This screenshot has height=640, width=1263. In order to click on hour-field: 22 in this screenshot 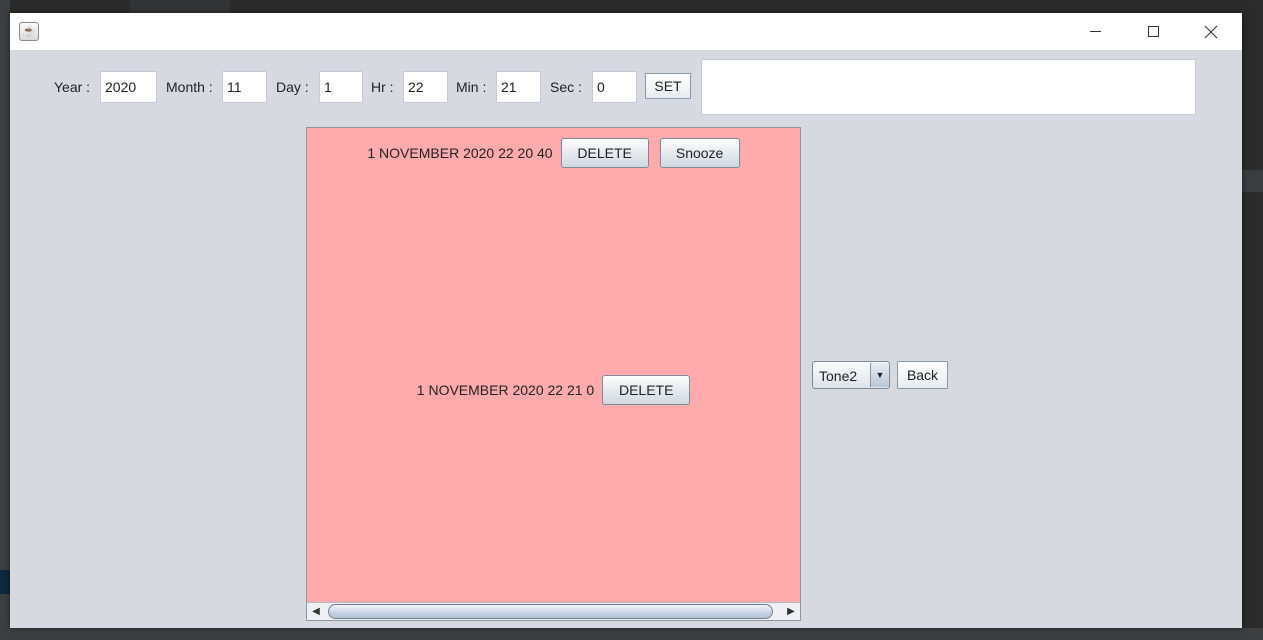, I will do `click(425, 87)`.